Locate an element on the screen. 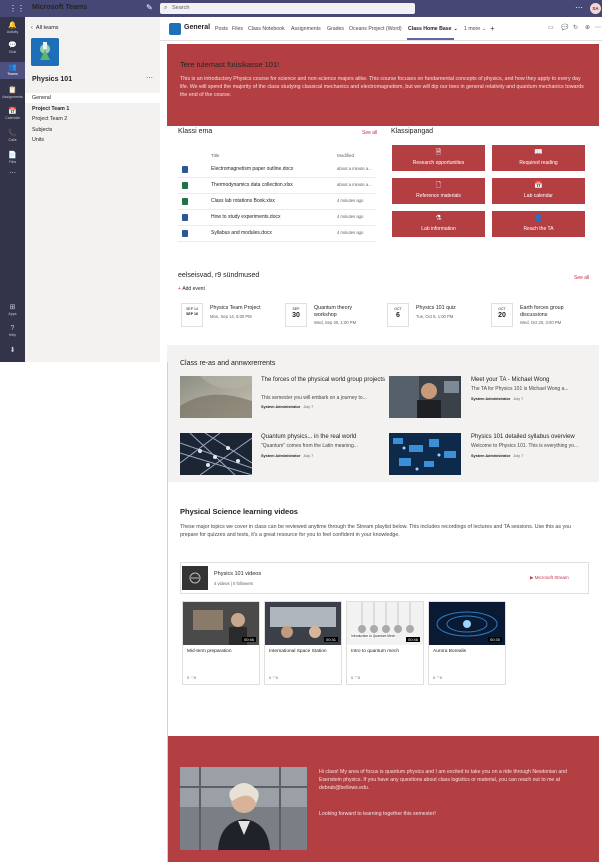 The height and width of the screenshot is (862, 602). globe-icon: ⊕ is located at coordinates (587, 27).